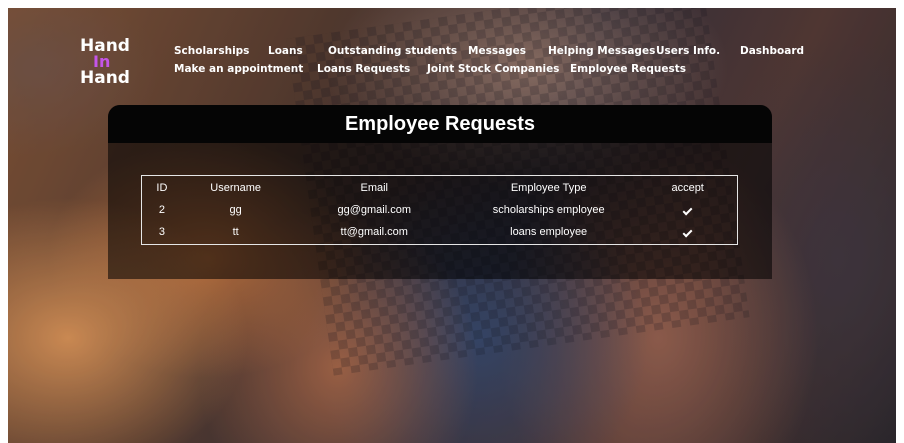 The height and width of the screenshot is (443, 904). Describe the element at coordinates (439, 231) in the screenshot. I see `table-row: 3 tt tt@gmail.com loans employee` at that location.